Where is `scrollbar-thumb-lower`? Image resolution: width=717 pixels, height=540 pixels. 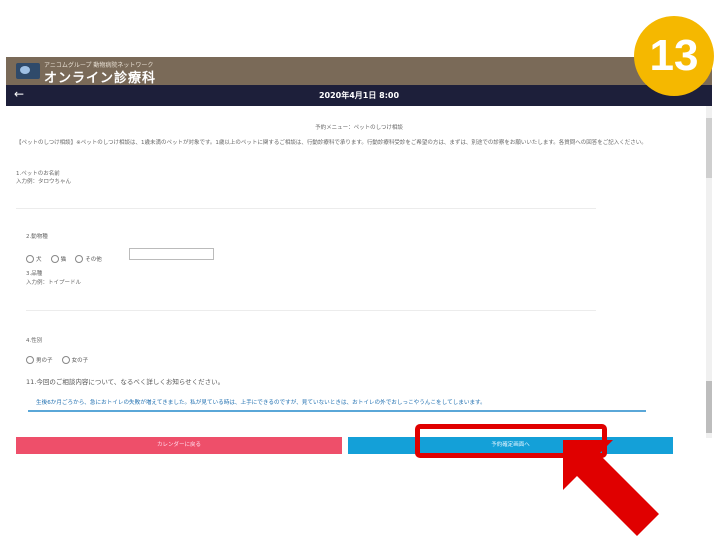 scrollbar-thumb-lower is located at coordinates (709, 407).